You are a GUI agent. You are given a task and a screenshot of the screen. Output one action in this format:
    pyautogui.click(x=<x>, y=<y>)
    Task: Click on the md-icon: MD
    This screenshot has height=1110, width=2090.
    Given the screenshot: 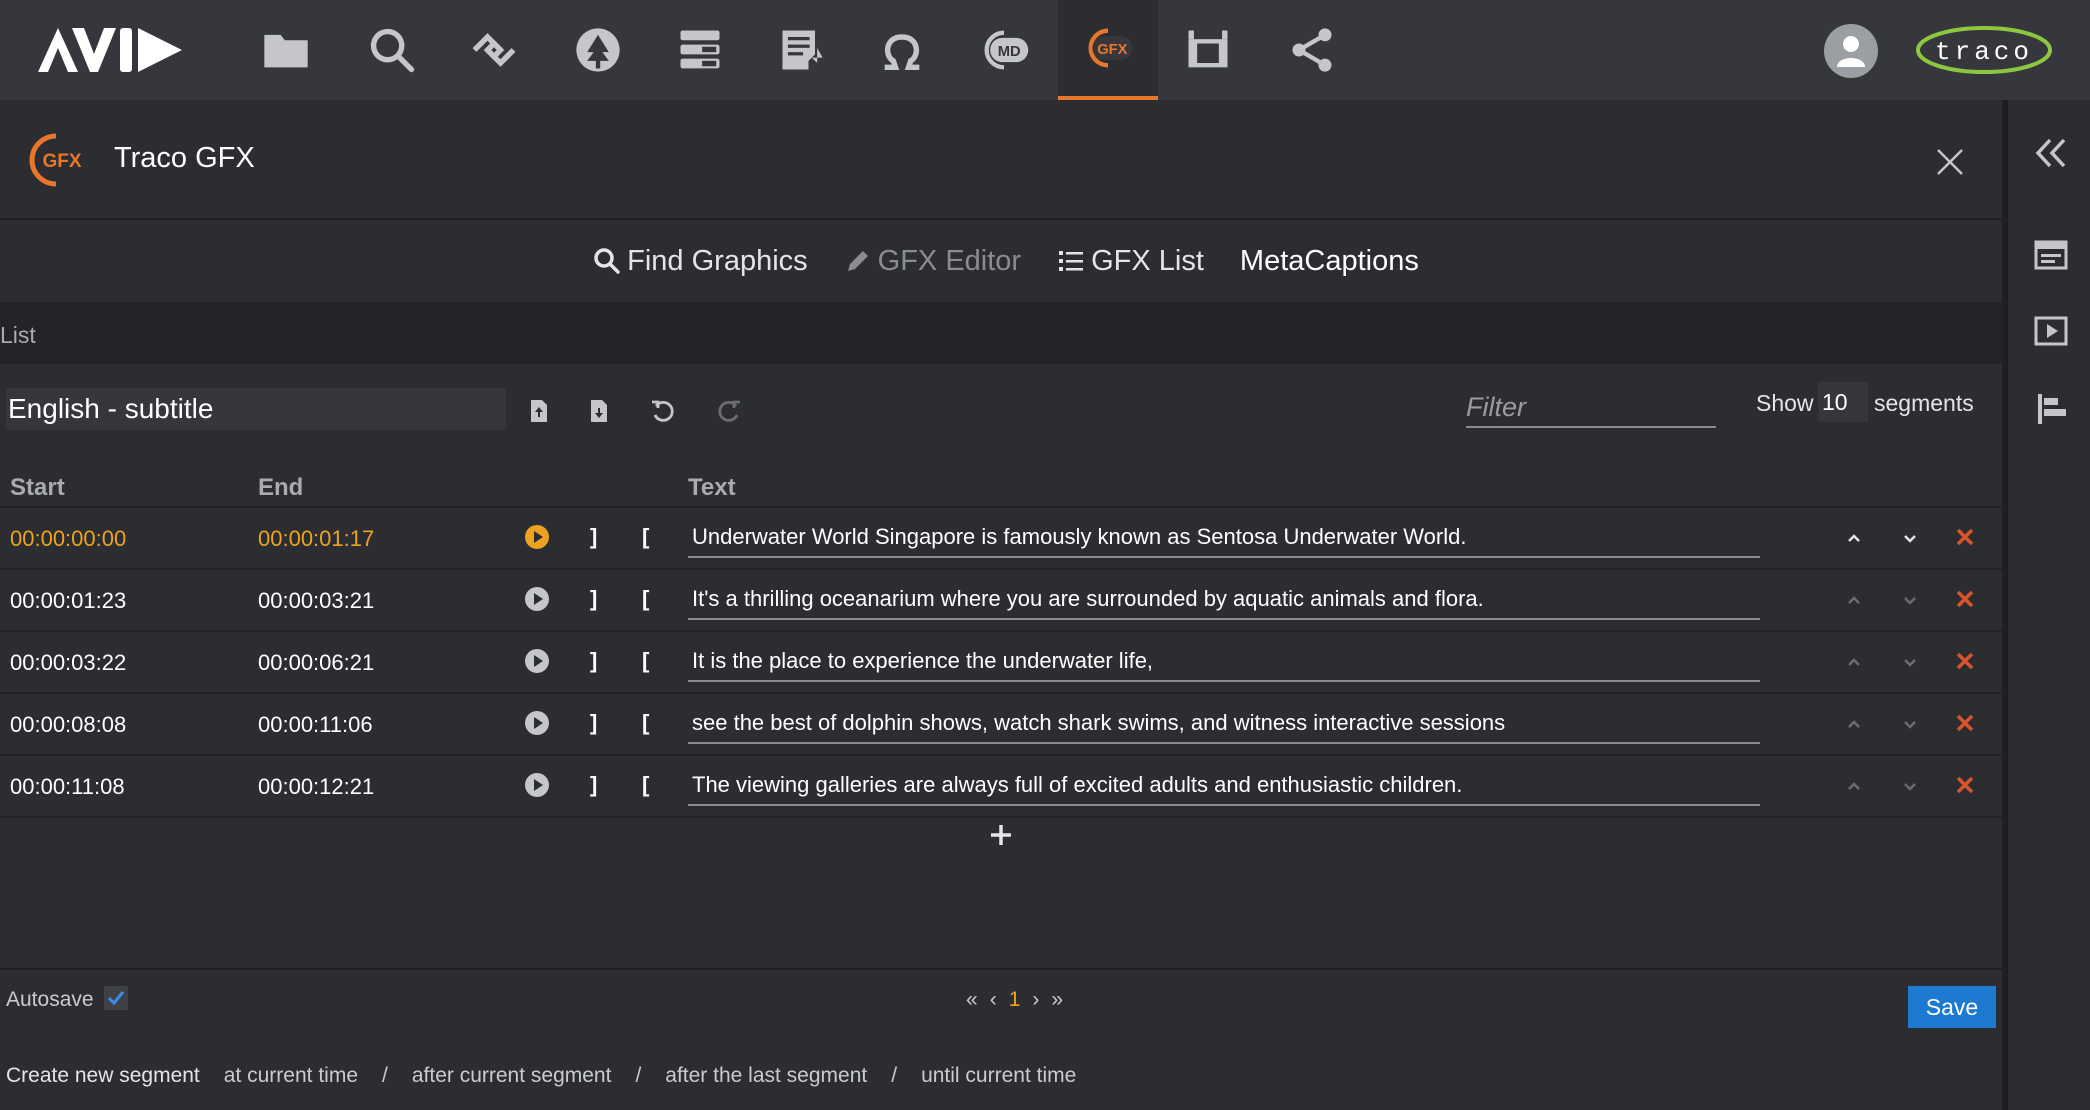 What is the action you would take?
    pyautogui.click(x=1004, y=50)
    